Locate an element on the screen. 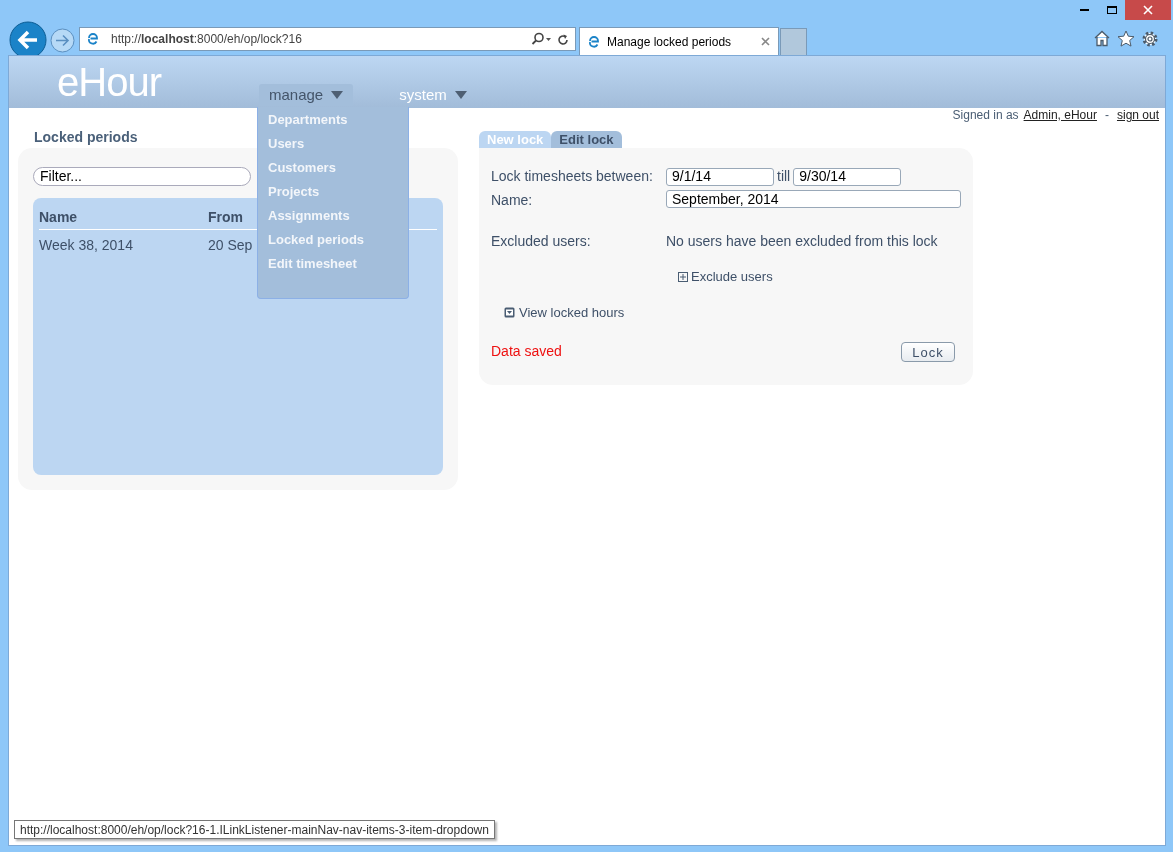 This screenshot has height=852, width=1173. plus-icon is located at coordinates (683, 276).